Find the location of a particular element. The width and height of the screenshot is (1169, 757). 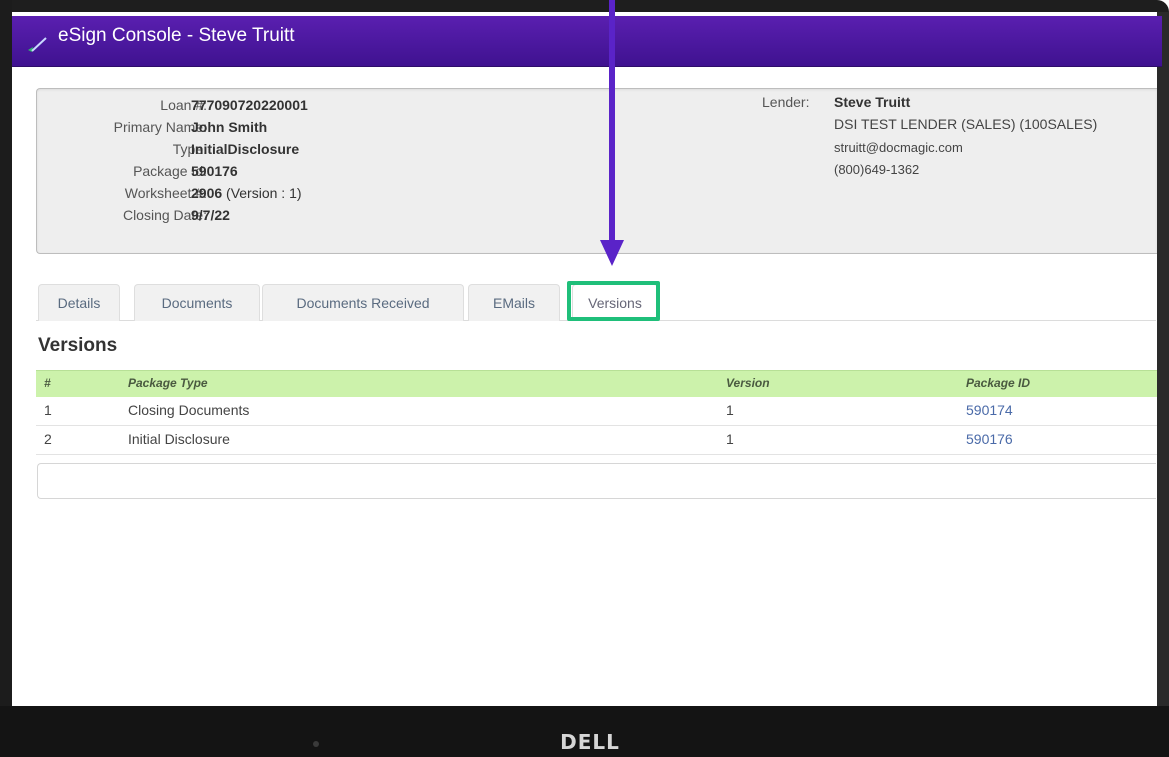

tab-details: Details is located at coordinates (79, 302).